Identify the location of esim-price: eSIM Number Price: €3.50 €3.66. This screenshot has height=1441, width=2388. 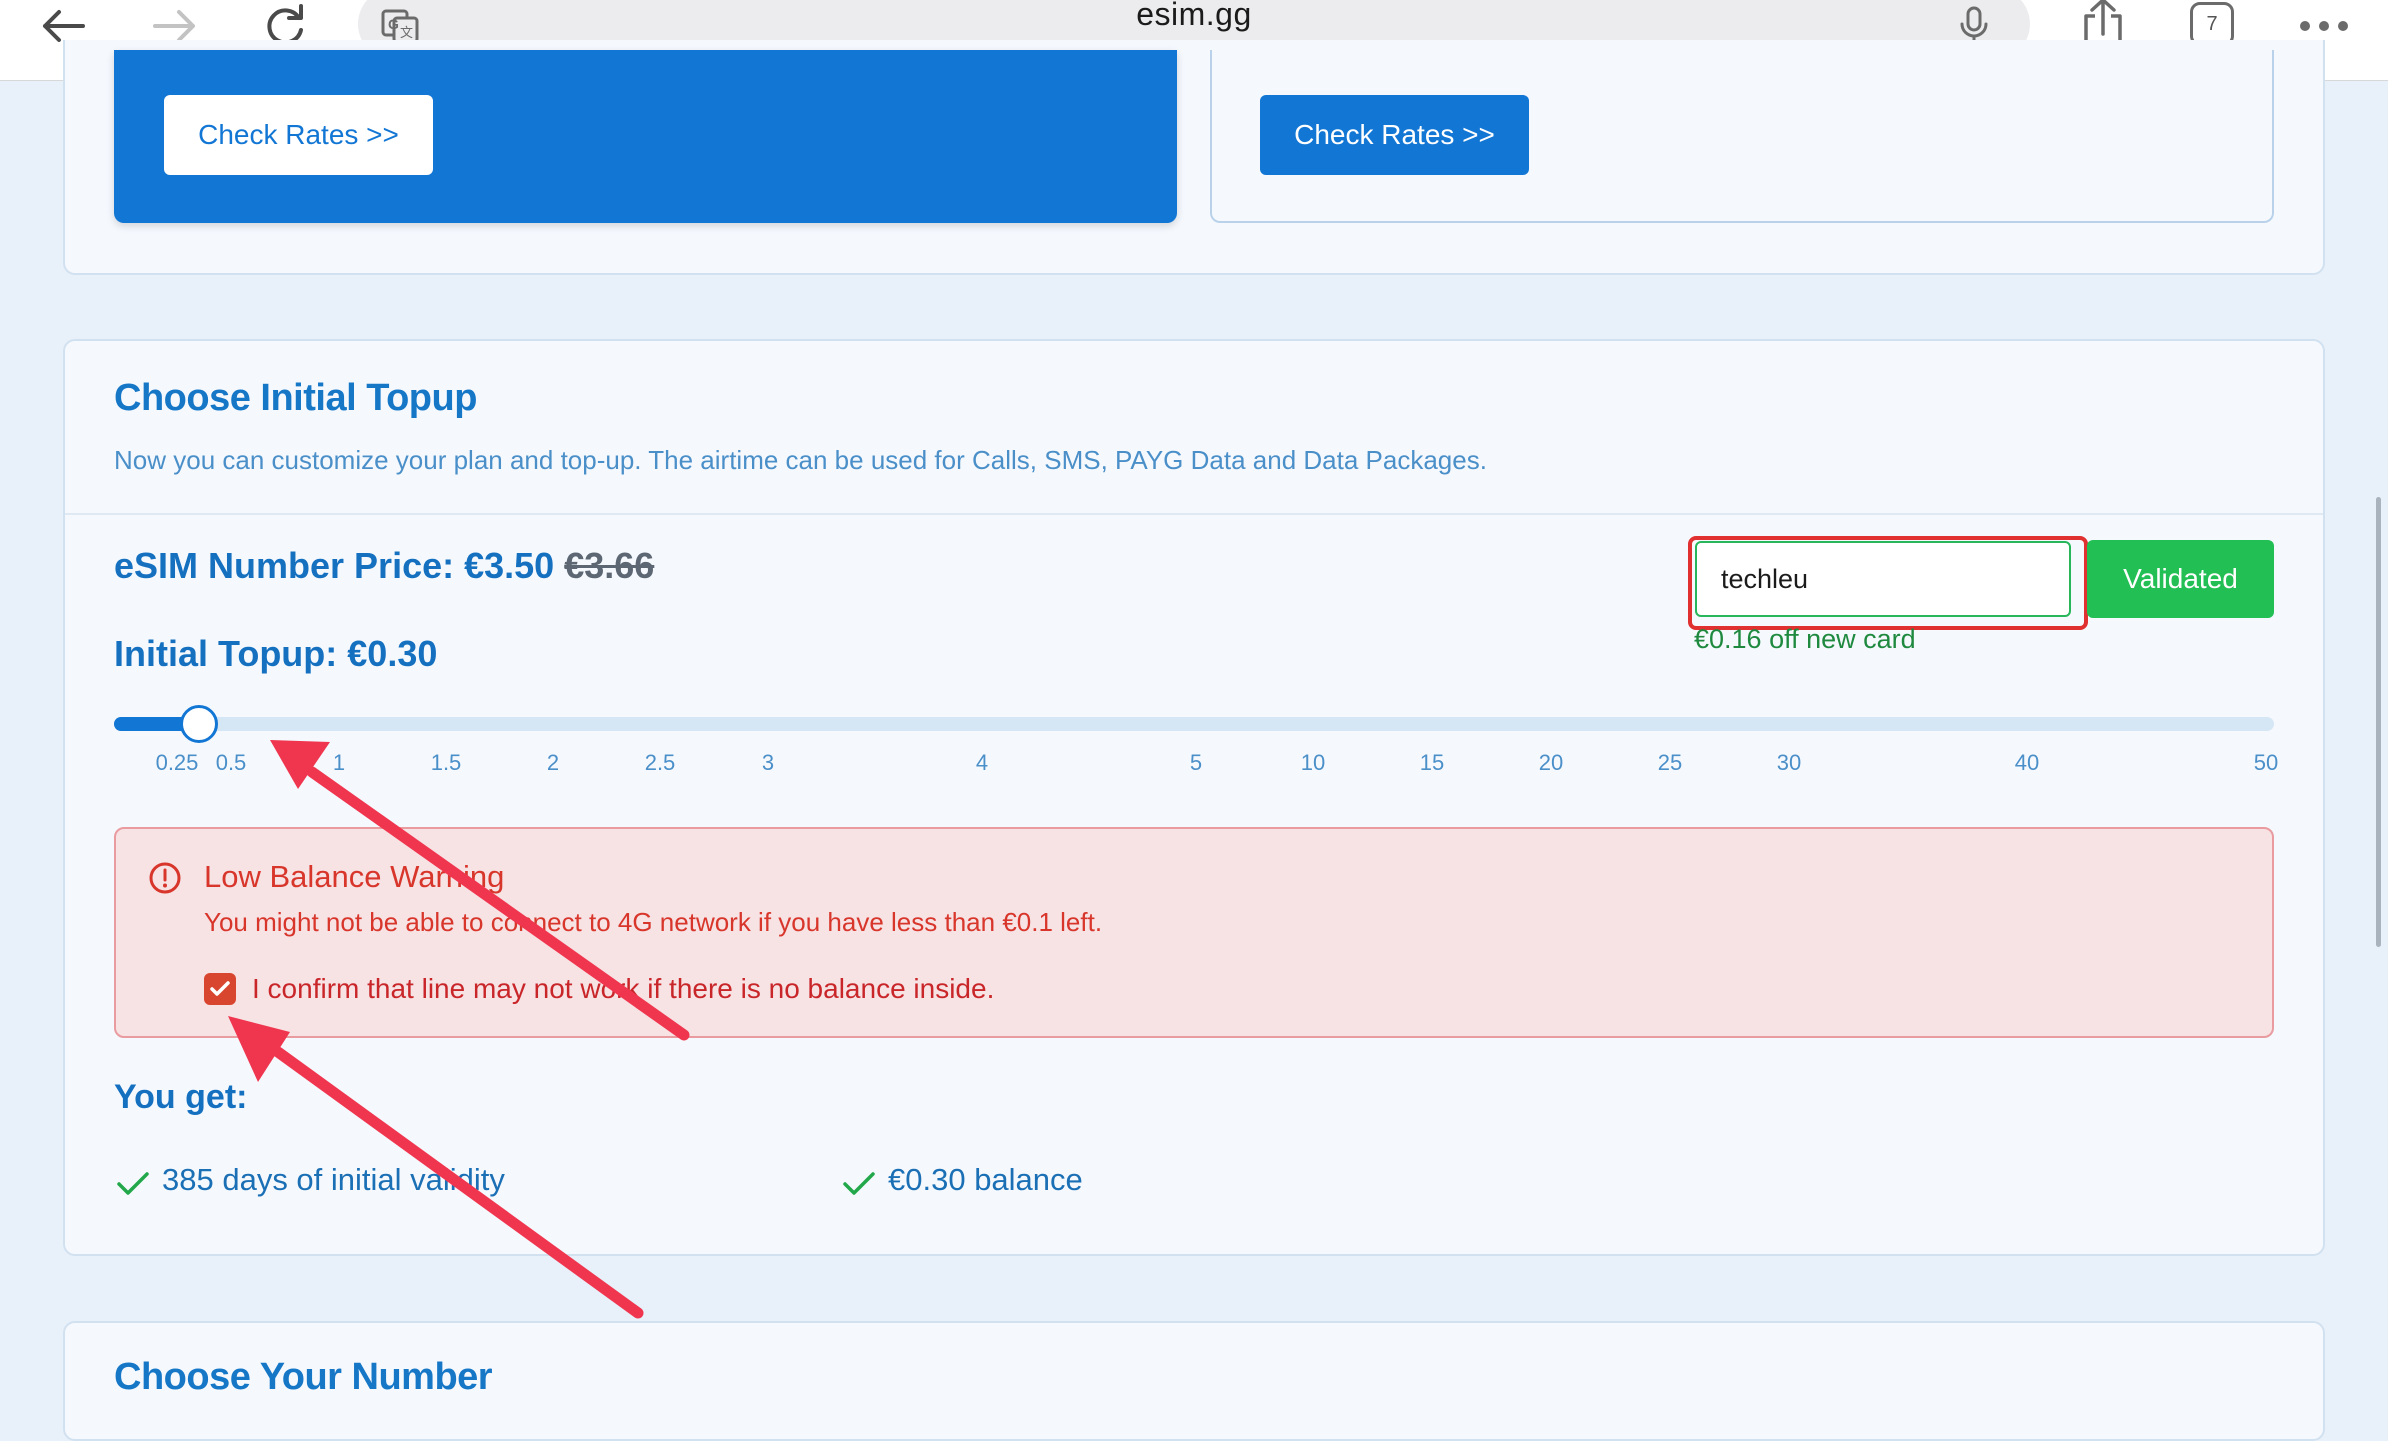
(384, 566).